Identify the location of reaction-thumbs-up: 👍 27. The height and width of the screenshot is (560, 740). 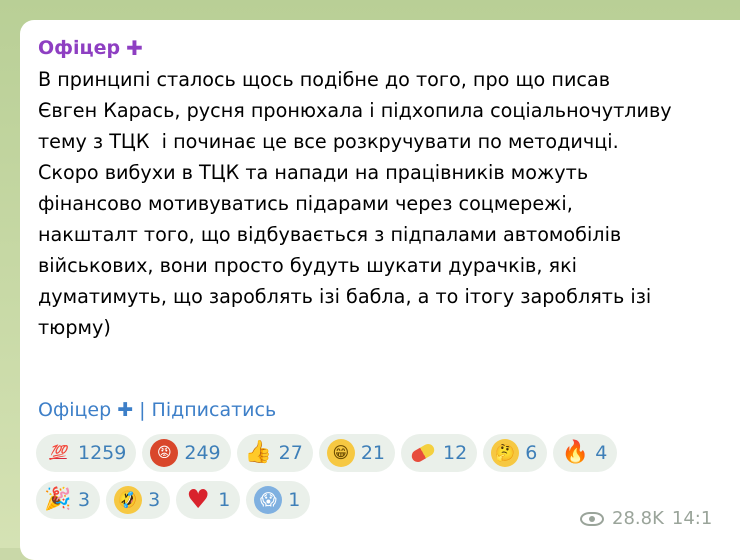
(274, 453).